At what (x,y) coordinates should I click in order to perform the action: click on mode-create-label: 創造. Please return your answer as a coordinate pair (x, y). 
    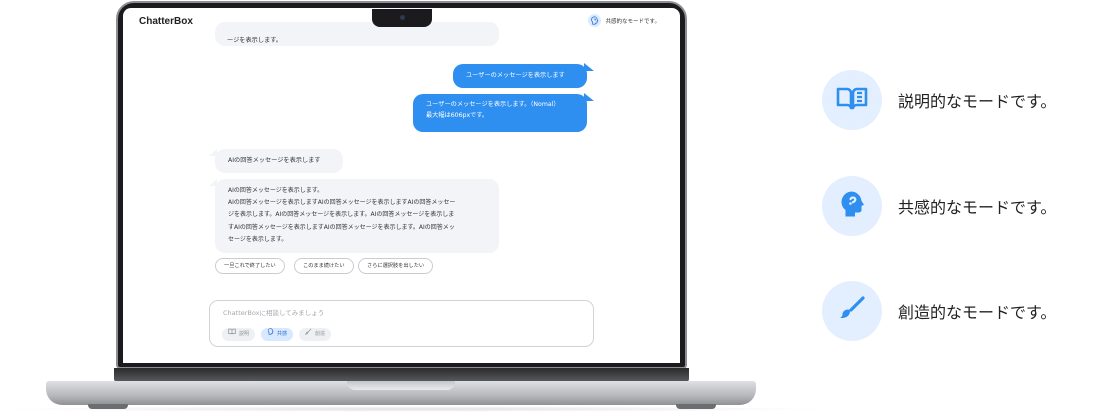
    Looking at the image, I should click on (320, 334).